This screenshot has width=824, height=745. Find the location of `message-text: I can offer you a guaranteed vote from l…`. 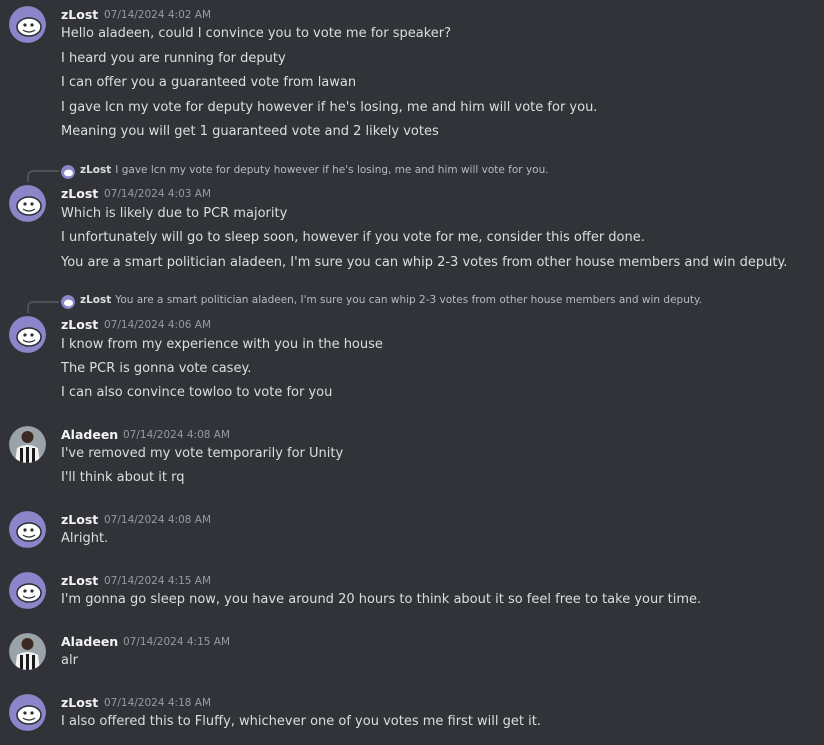

message-text: I can offer you a guaranteed vote from l… is located at coordinates (209, 82).